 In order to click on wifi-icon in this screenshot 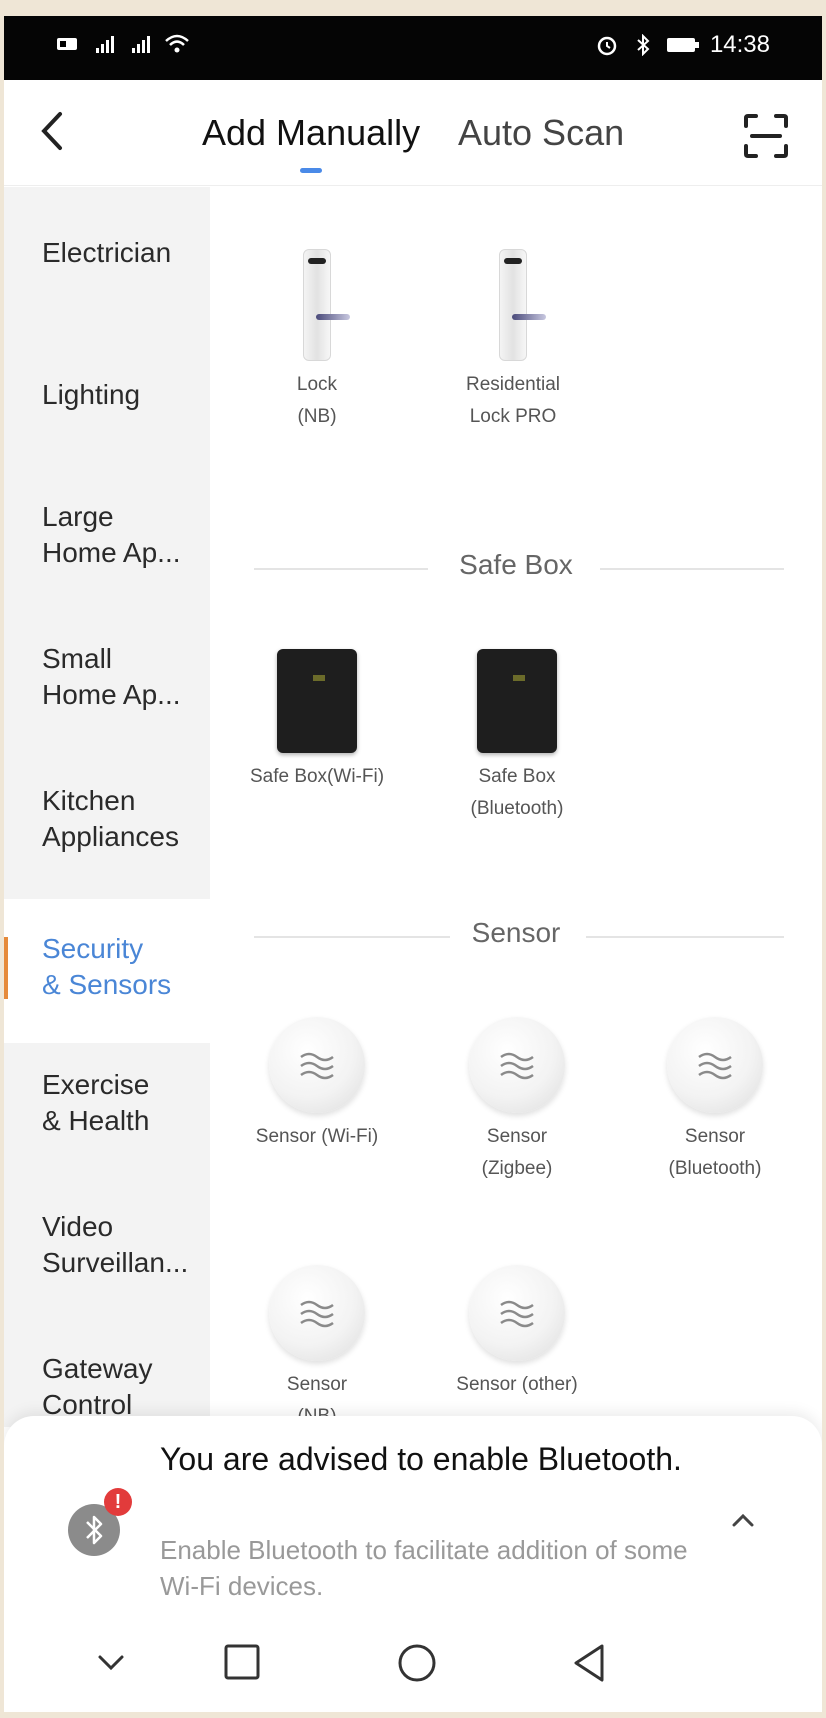, I will do `click(177, 43)`.